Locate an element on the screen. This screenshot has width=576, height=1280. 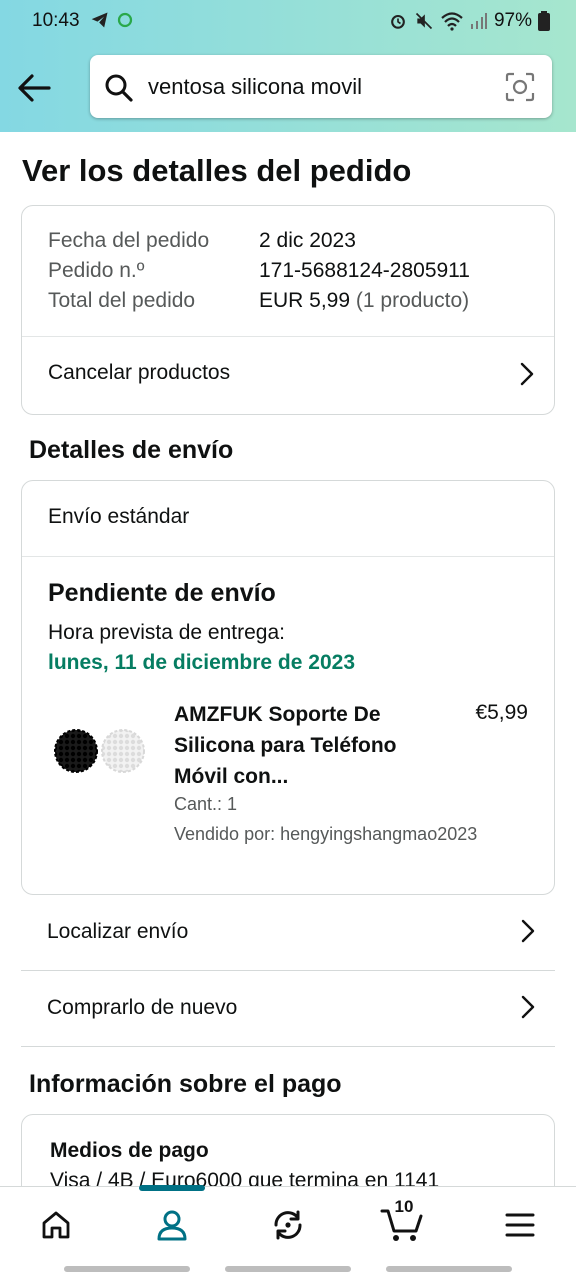
order-total-value: EUR 5,99 (1 producto) is located at coordinates (364, 301).